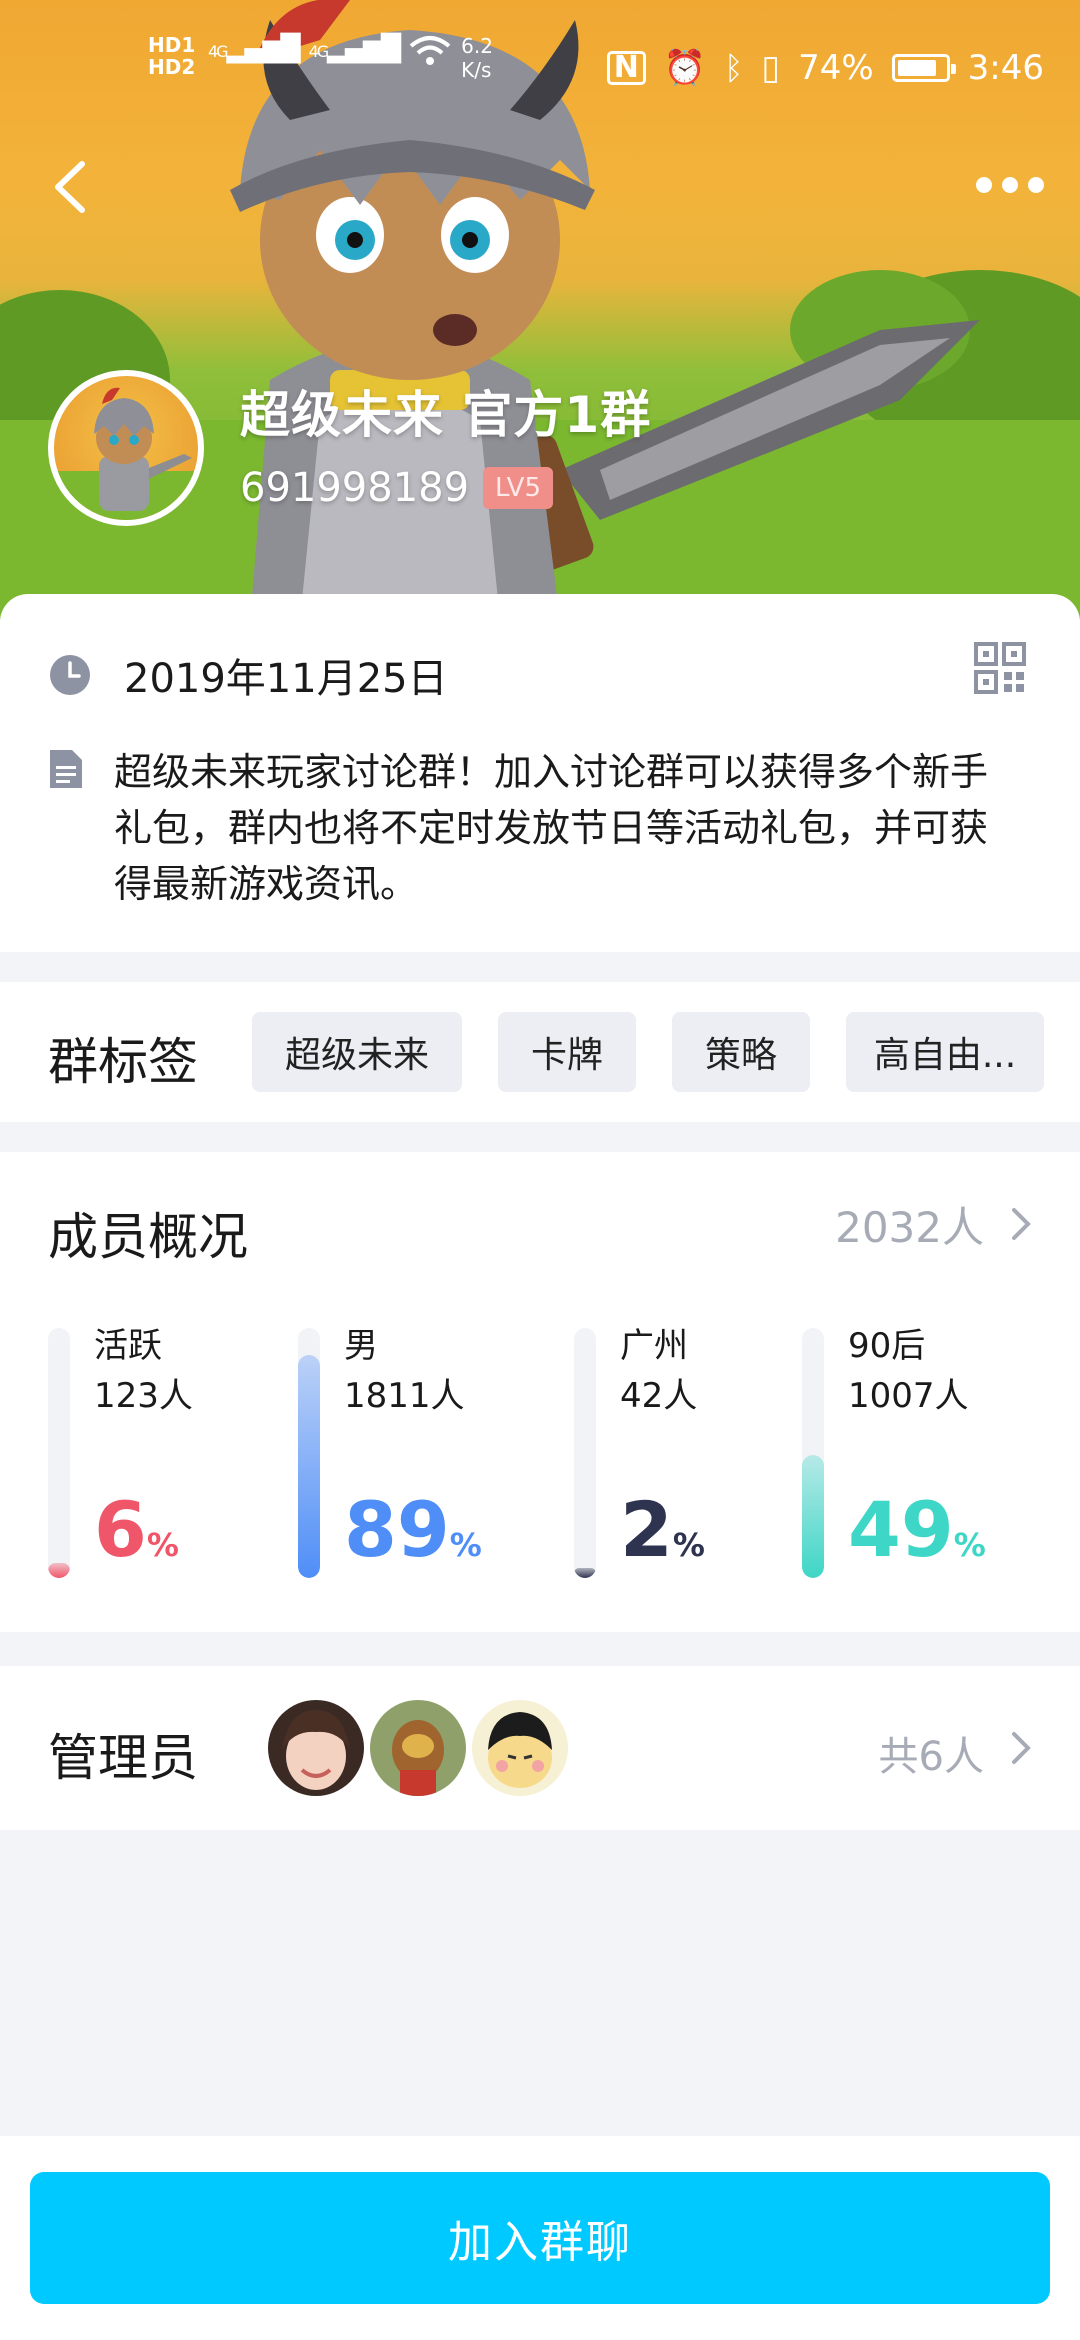  I want to click on stat-percent: 89%, so click(413, 1529).